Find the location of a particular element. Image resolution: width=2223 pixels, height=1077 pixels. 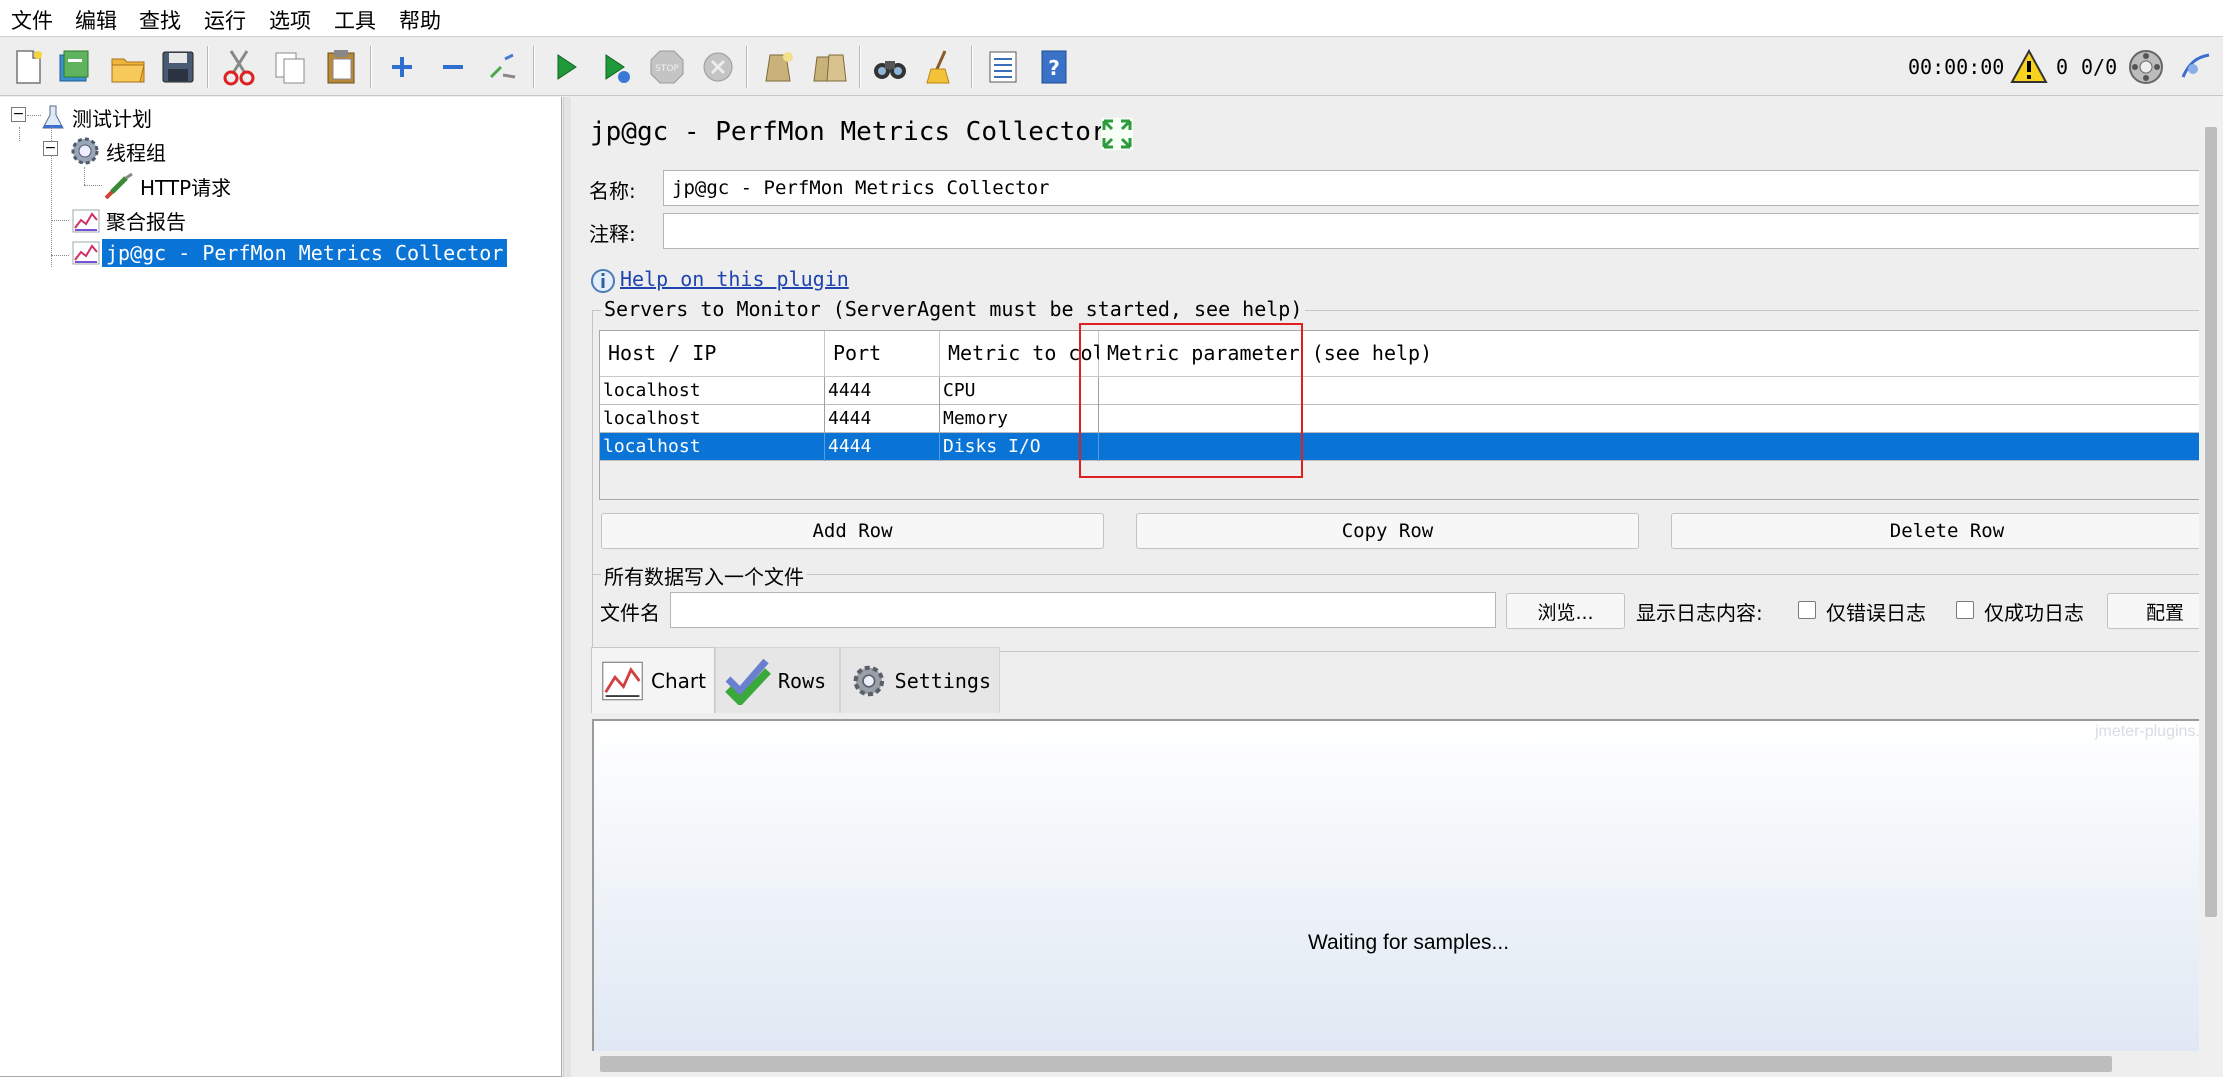

tree-node-test-plan: 测试计划 is located at coordinates (97, 117).